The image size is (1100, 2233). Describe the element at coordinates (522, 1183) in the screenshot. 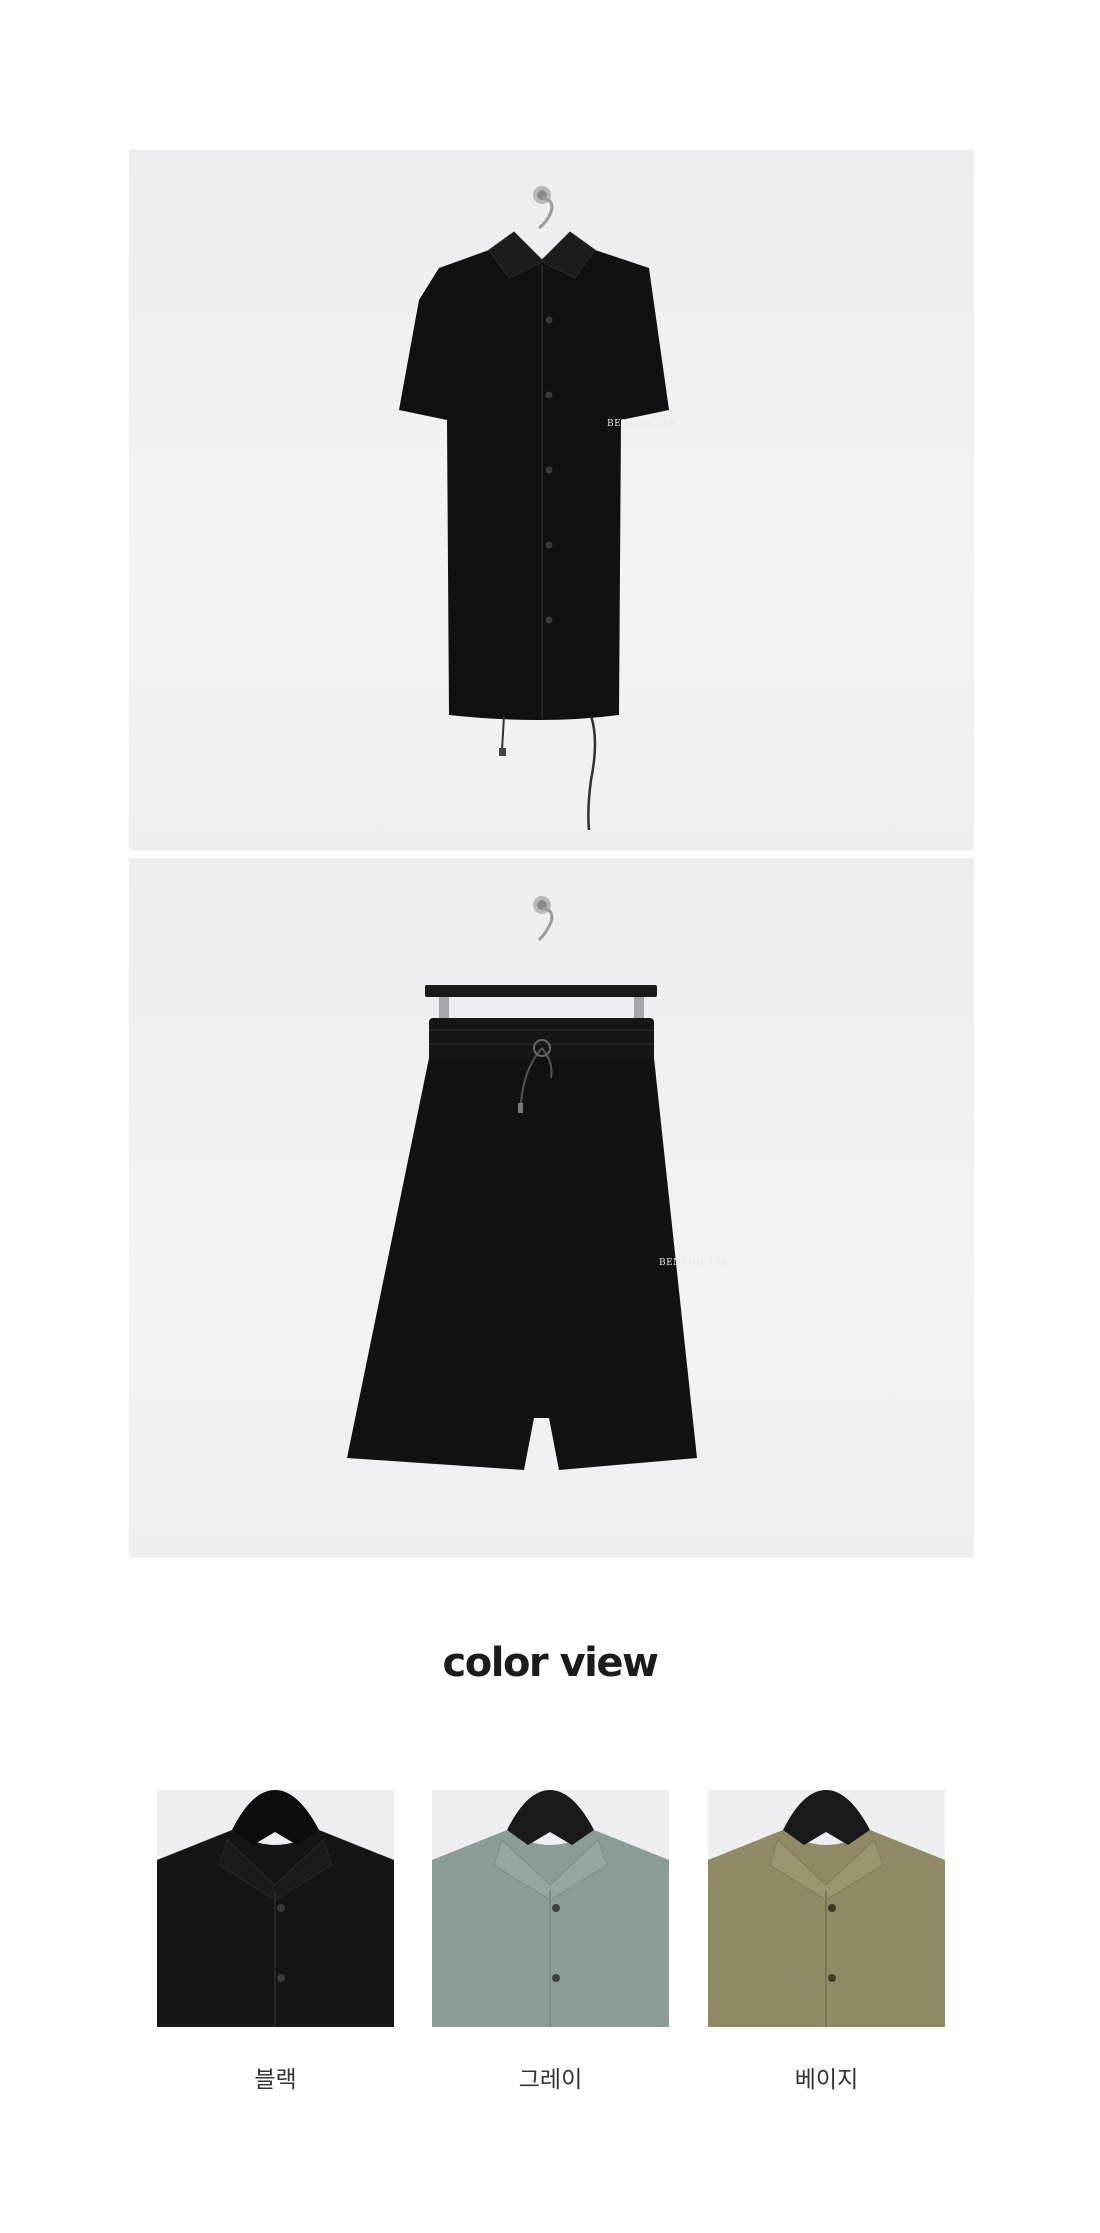

I see `shorts-icon` at that location.